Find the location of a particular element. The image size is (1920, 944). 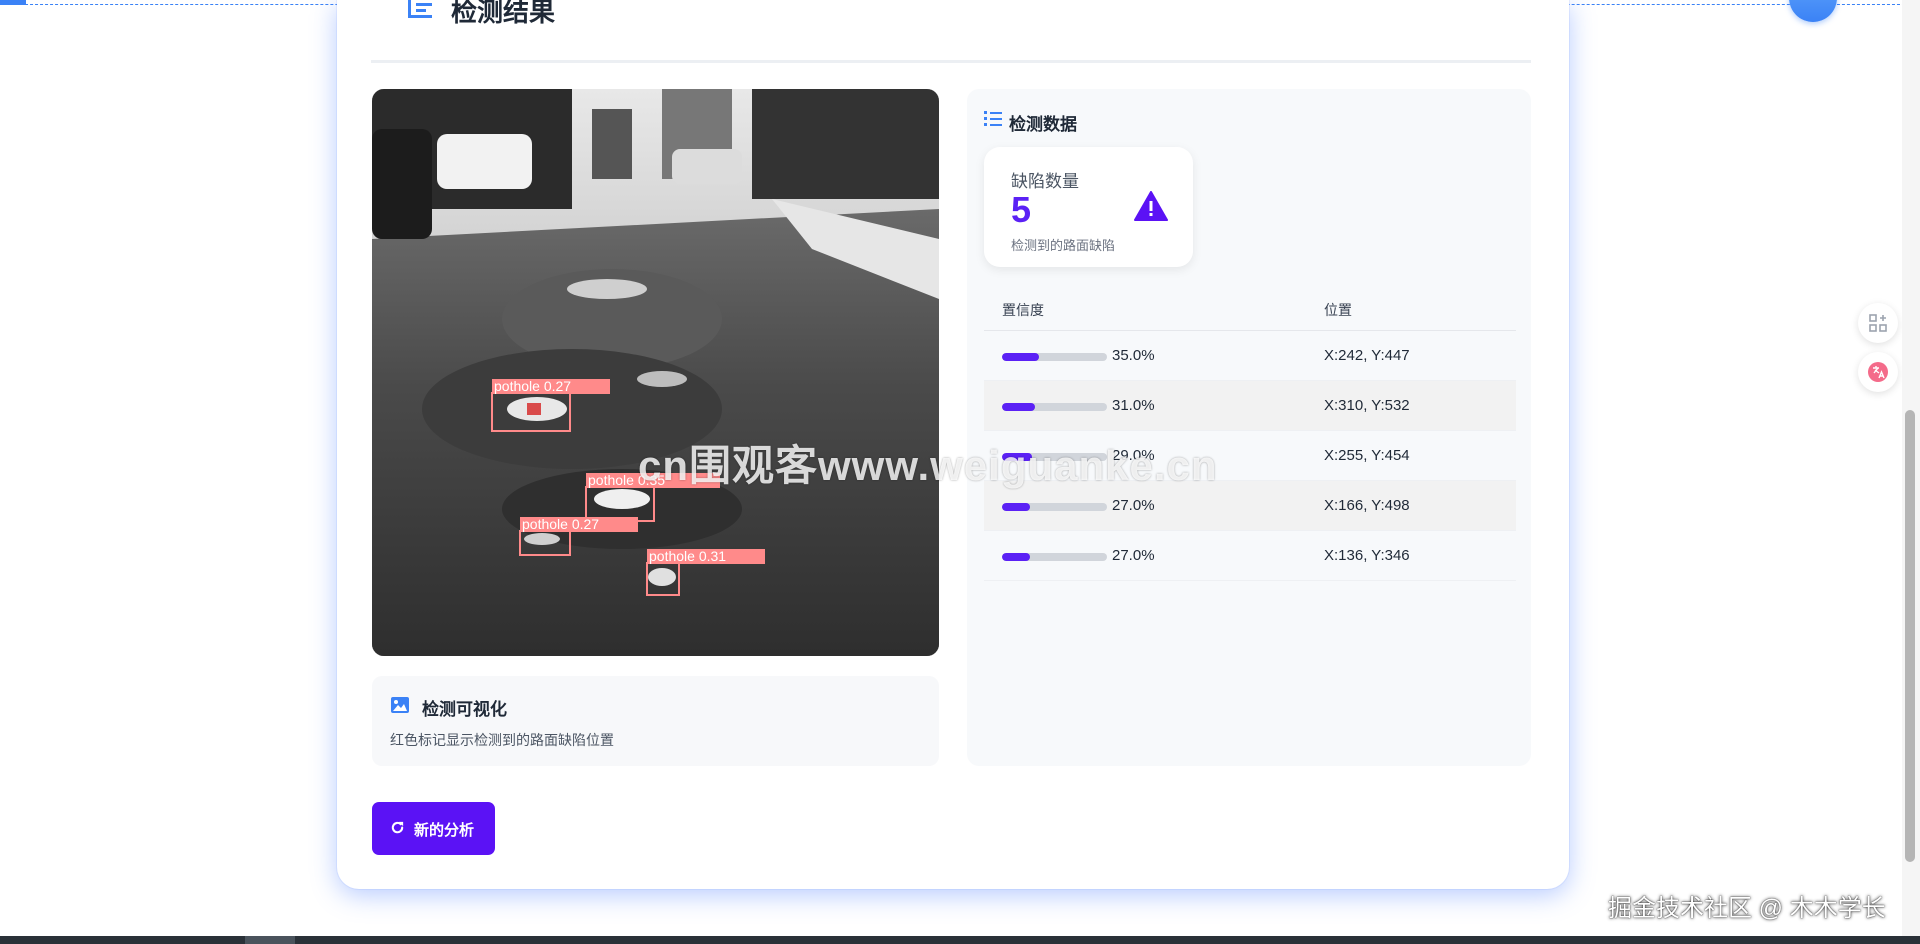

table-header: 置信度 位置 is located at coordinates (1250, 309).